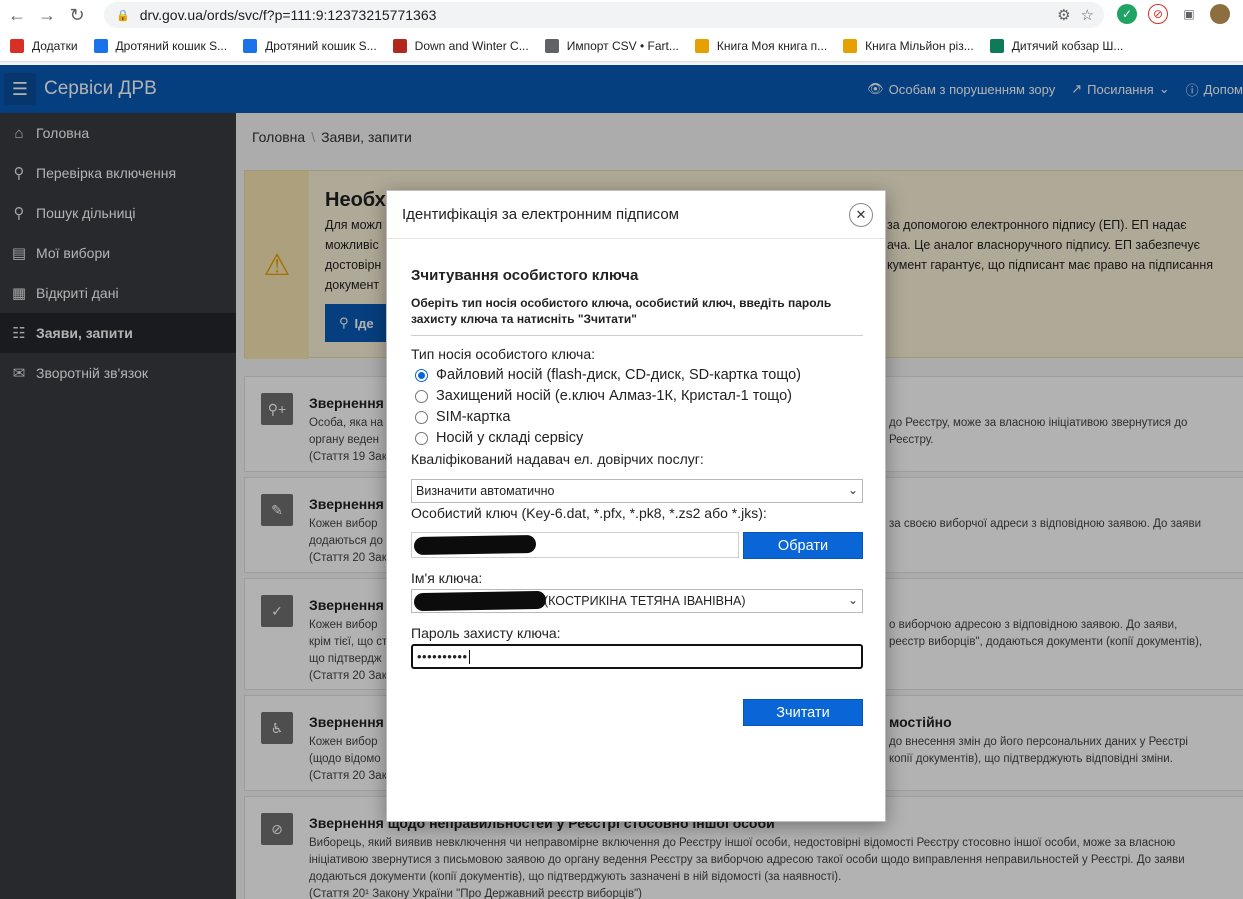  I want to click on read-key-button: Зчитати, so click(803, 712).